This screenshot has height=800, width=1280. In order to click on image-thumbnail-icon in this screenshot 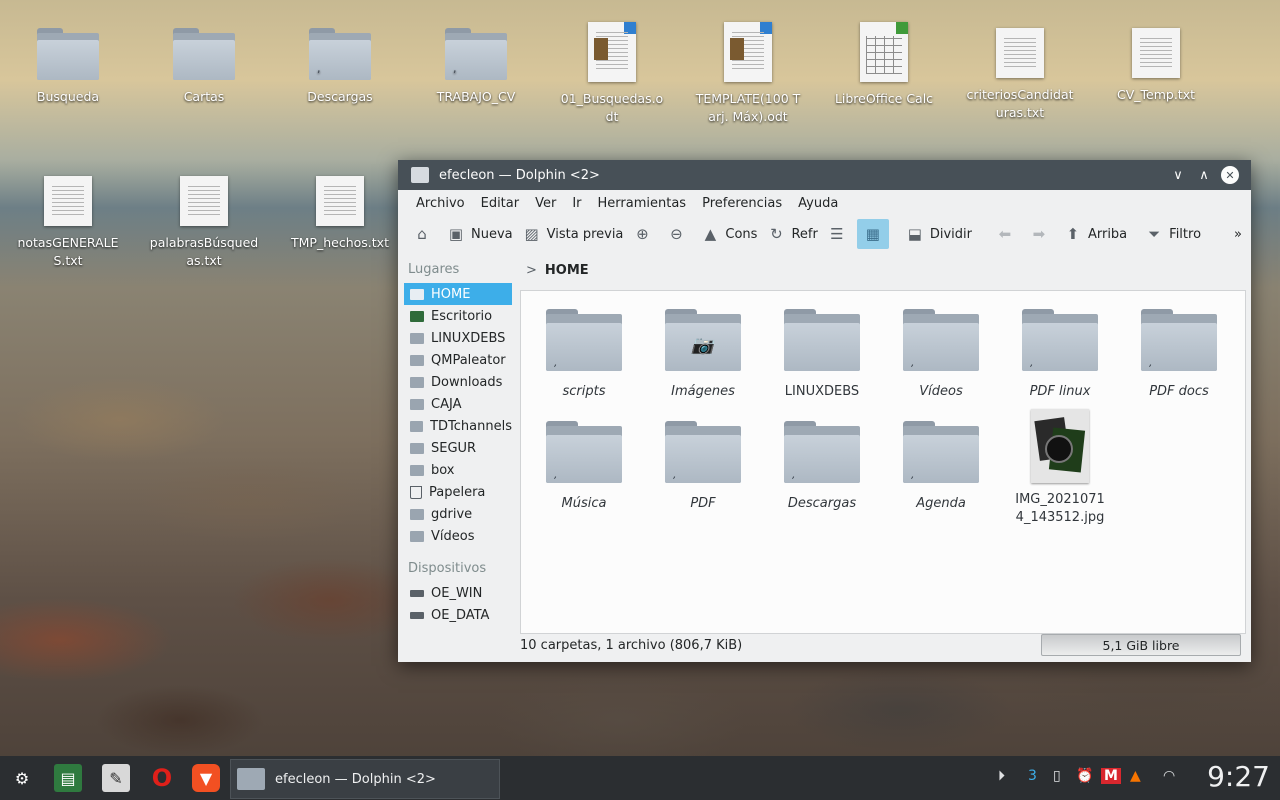, I will do `click(1060, 446)`.